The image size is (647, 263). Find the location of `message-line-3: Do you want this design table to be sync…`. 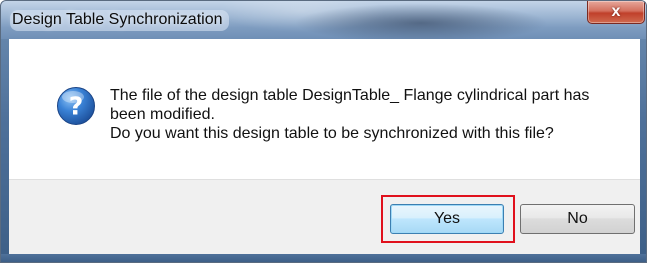

message-line-3: Do you want this design table to be sync… is located at coordinates (332, 133).